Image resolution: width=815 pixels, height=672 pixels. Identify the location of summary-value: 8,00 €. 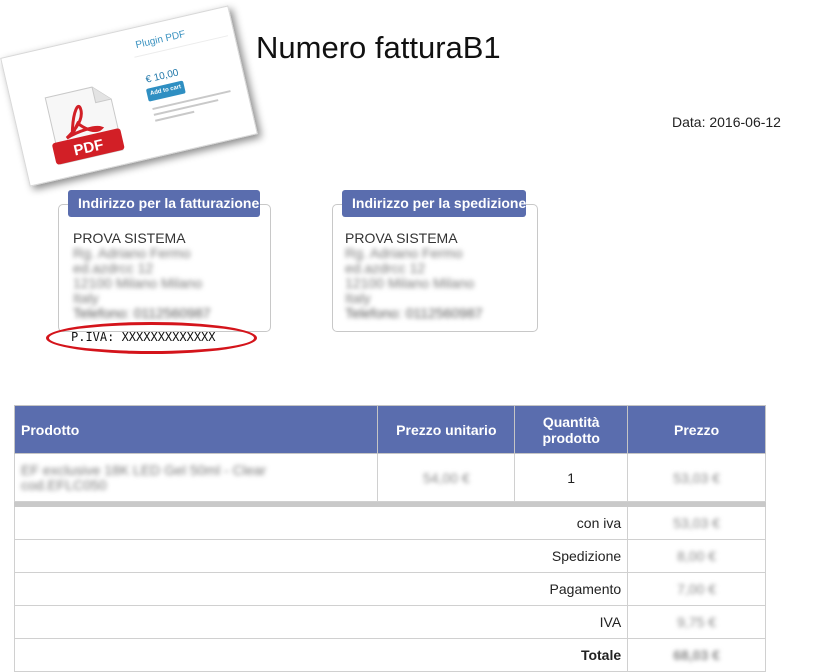
(696, 556).